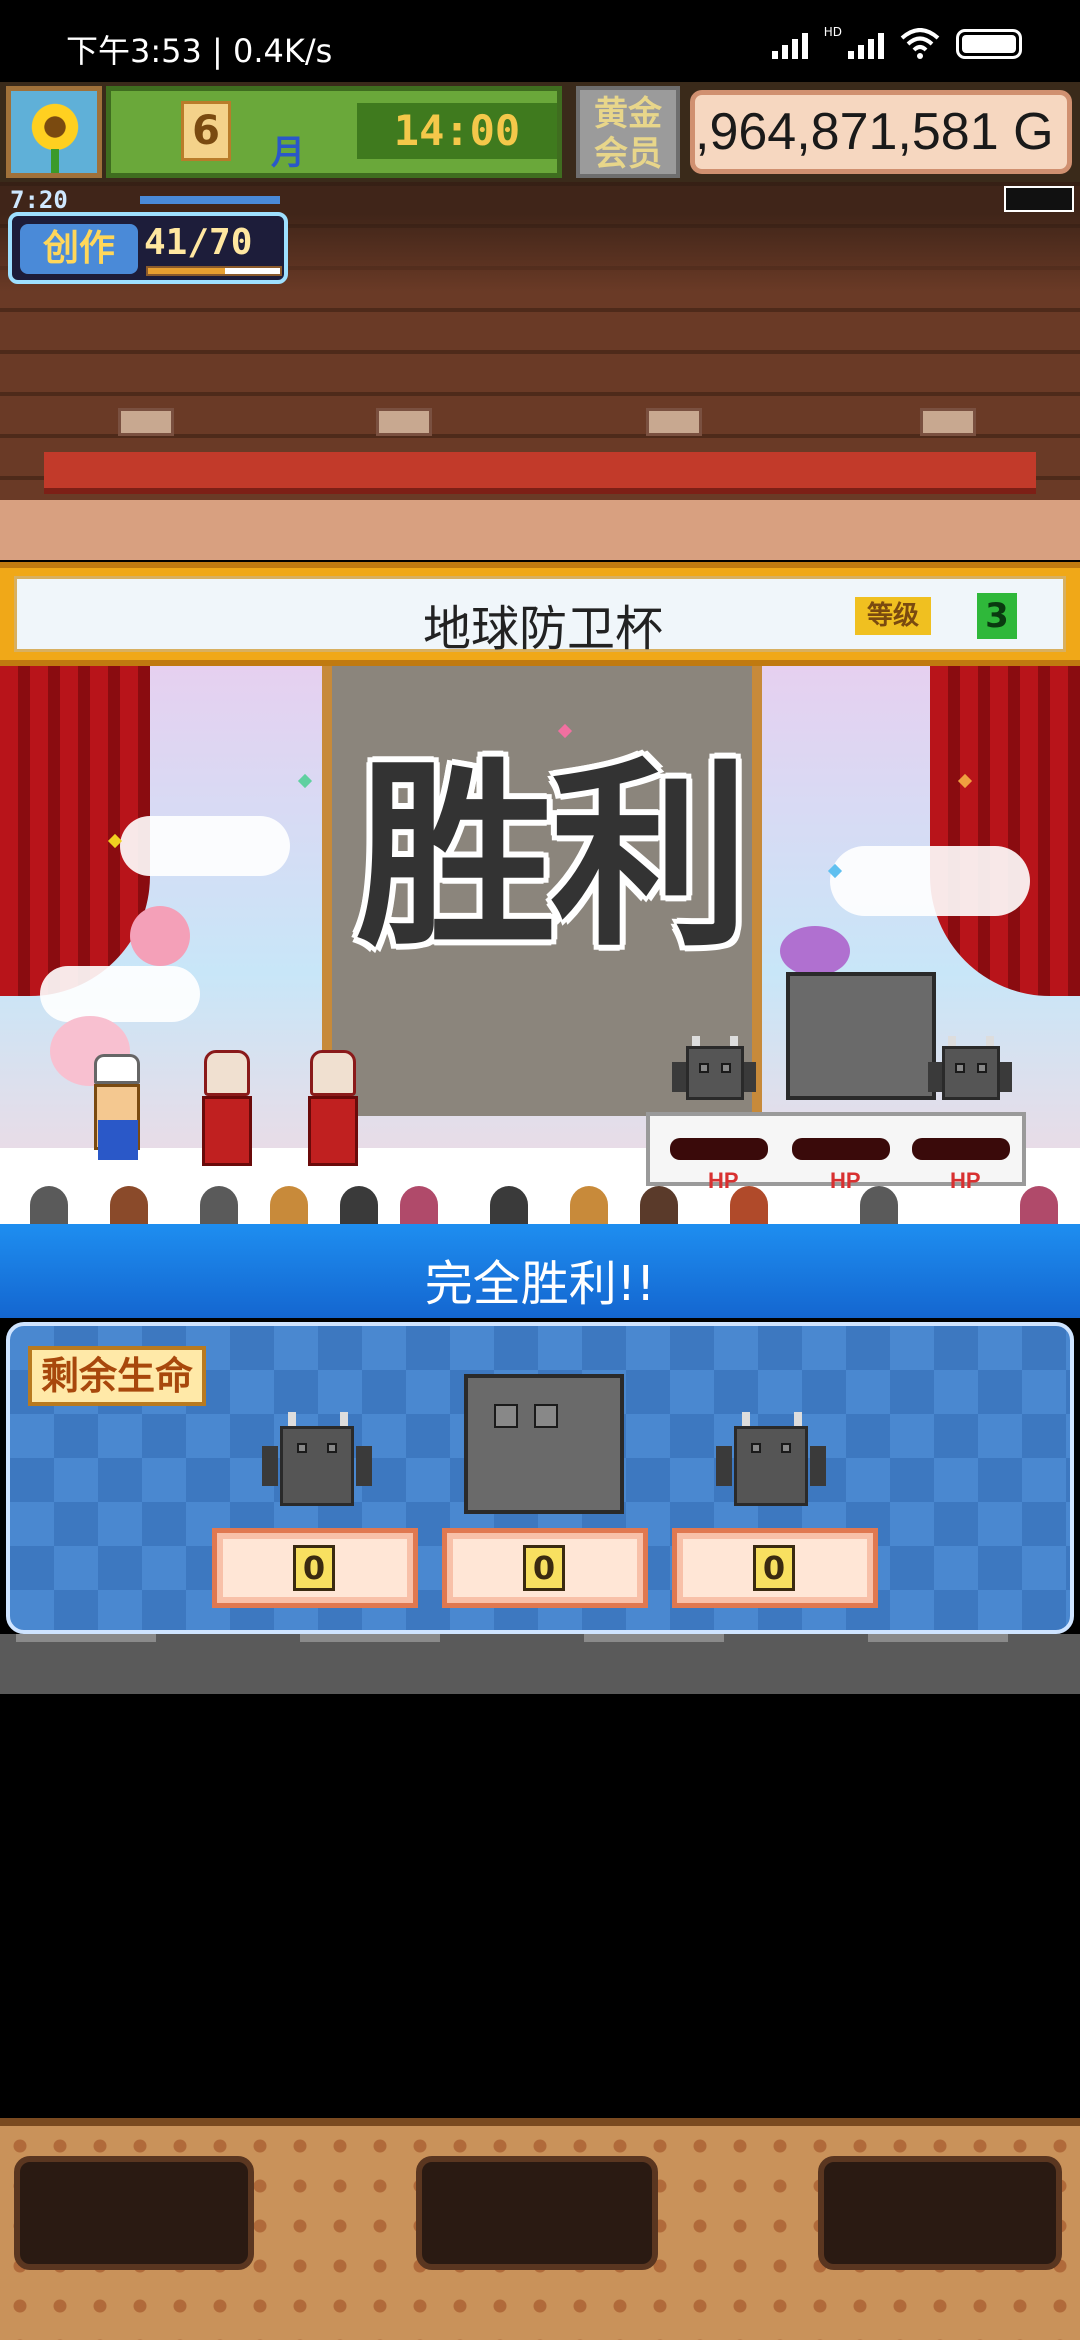 Image resolution: width=1080 pixels, height=2340 pixels. What do you see at coordinates (540, 530) in the screenshot?
I see `studio-floor` at bounding box center [540, 530].